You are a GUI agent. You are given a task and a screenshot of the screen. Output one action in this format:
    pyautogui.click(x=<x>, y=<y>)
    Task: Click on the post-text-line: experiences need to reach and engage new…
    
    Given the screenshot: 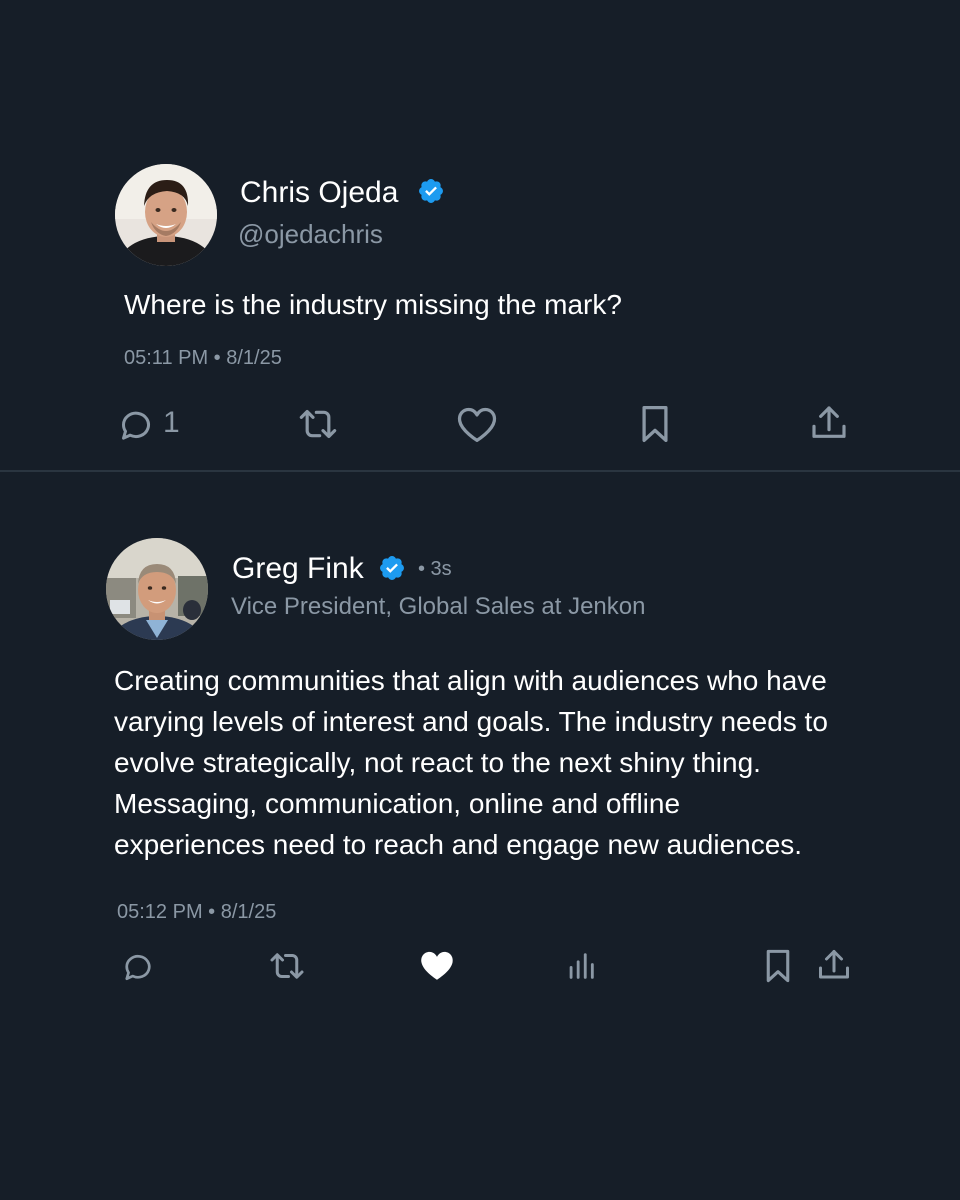 What is the action you would take?
    pyautogui.click(x=458, y=844)
    